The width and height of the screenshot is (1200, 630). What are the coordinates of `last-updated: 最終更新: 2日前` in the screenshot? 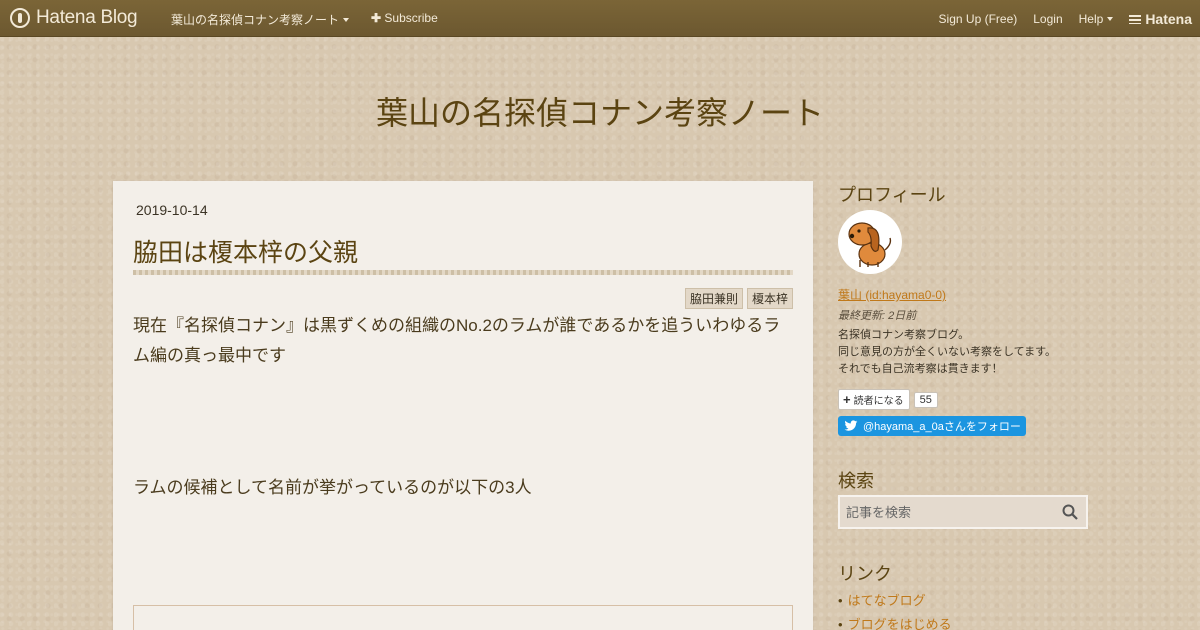 It's located at (877, 316).